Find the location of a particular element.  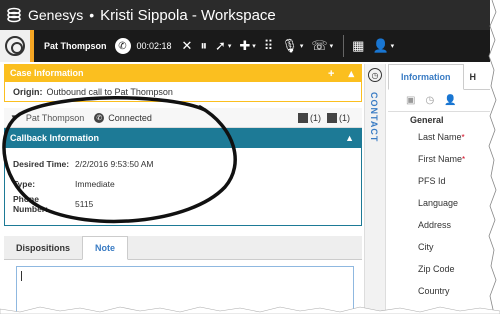

window-title: Kristi Sippola - Workspace is located at coordinates (188, 15).